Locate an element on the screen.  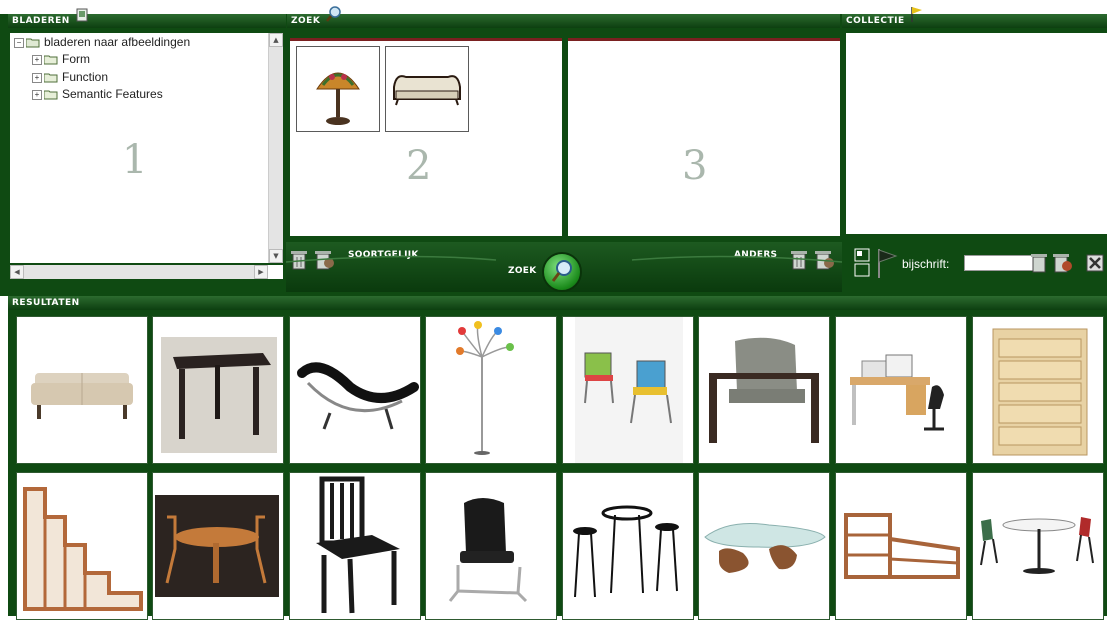
search-magnifier-icon is located at coordinates (561, 271).